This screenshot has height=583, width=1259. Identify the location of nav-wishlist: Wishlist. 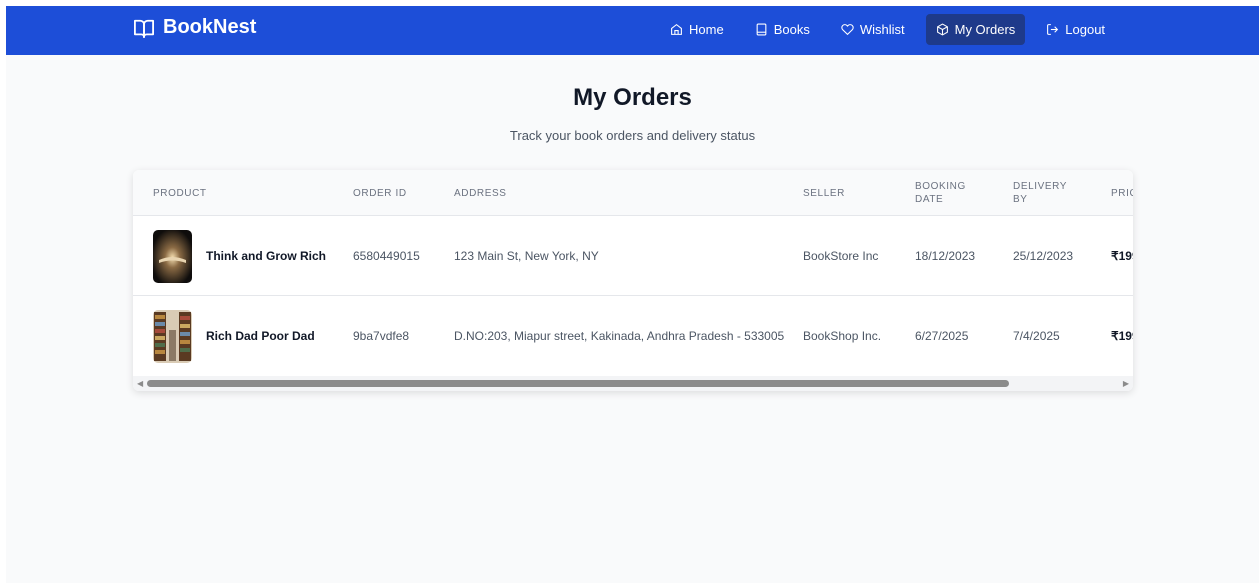
(873, 29).